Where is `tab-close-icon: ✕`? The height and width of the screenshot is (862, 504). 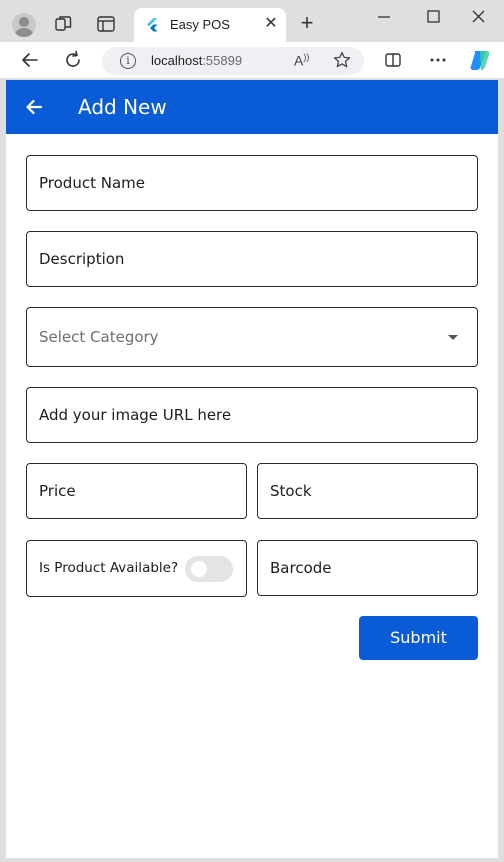
tab-close-icon: ✕ is located at coordinates (271, 24).